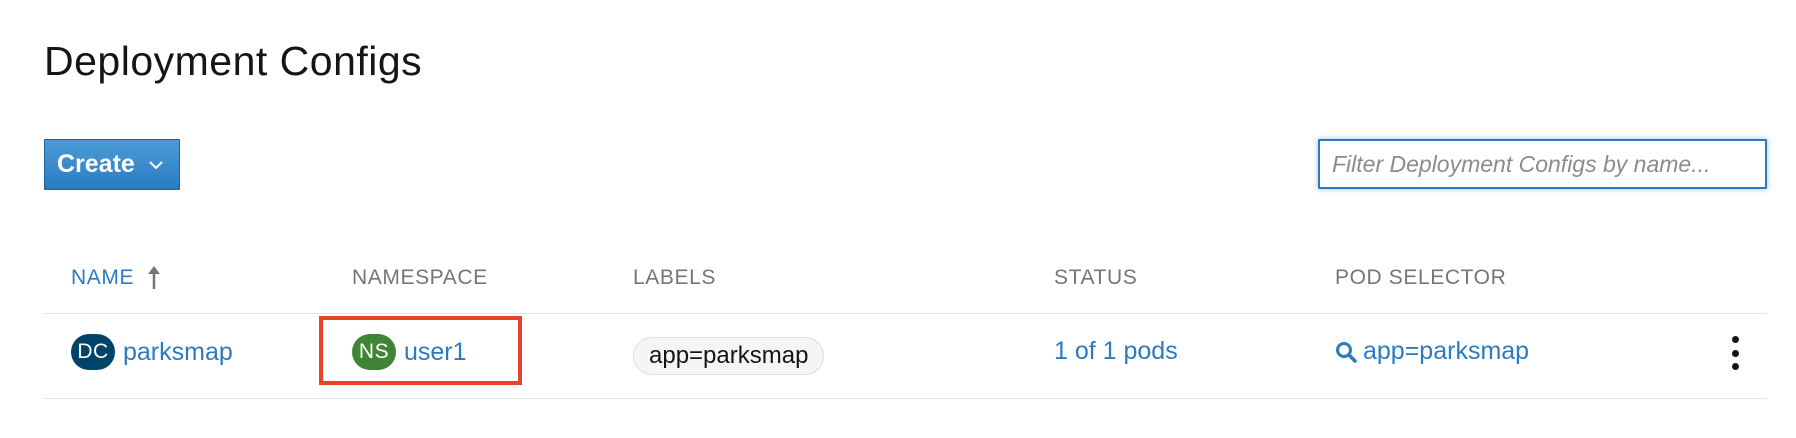 Image resolution: width=1796 pixels, height=438 pixels. Describe the element at coordinates (729, 356) in the screenshot. I see `label-chip: app=parksmap` at that location.